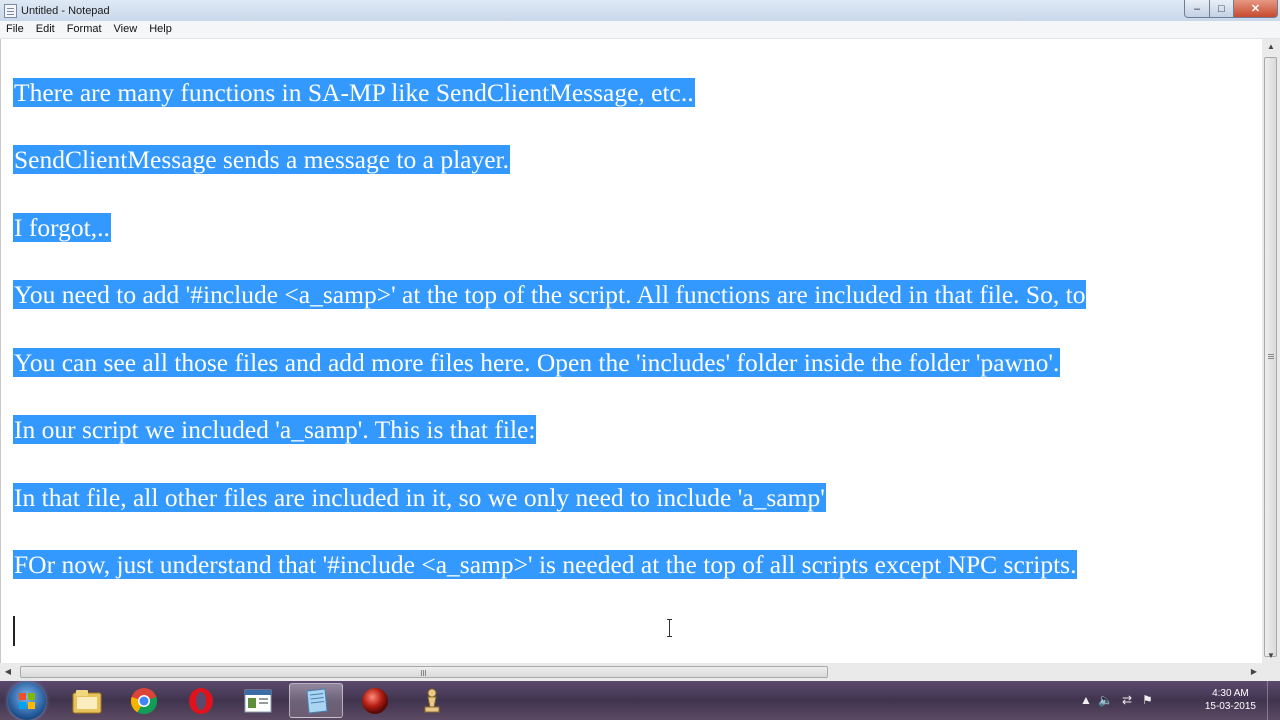 This screenshot has height=720, width=1280. I want to click on menu-format: Format, so click(84, 29).